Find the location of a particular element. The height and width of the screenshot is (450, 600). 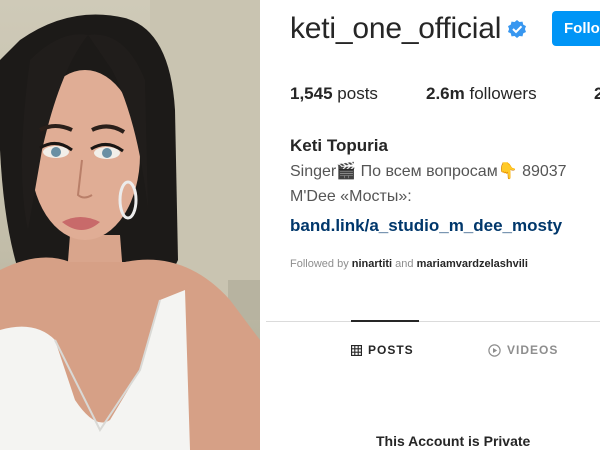

private-account-notice: This Account is Private is located at coordinates (453, 441).